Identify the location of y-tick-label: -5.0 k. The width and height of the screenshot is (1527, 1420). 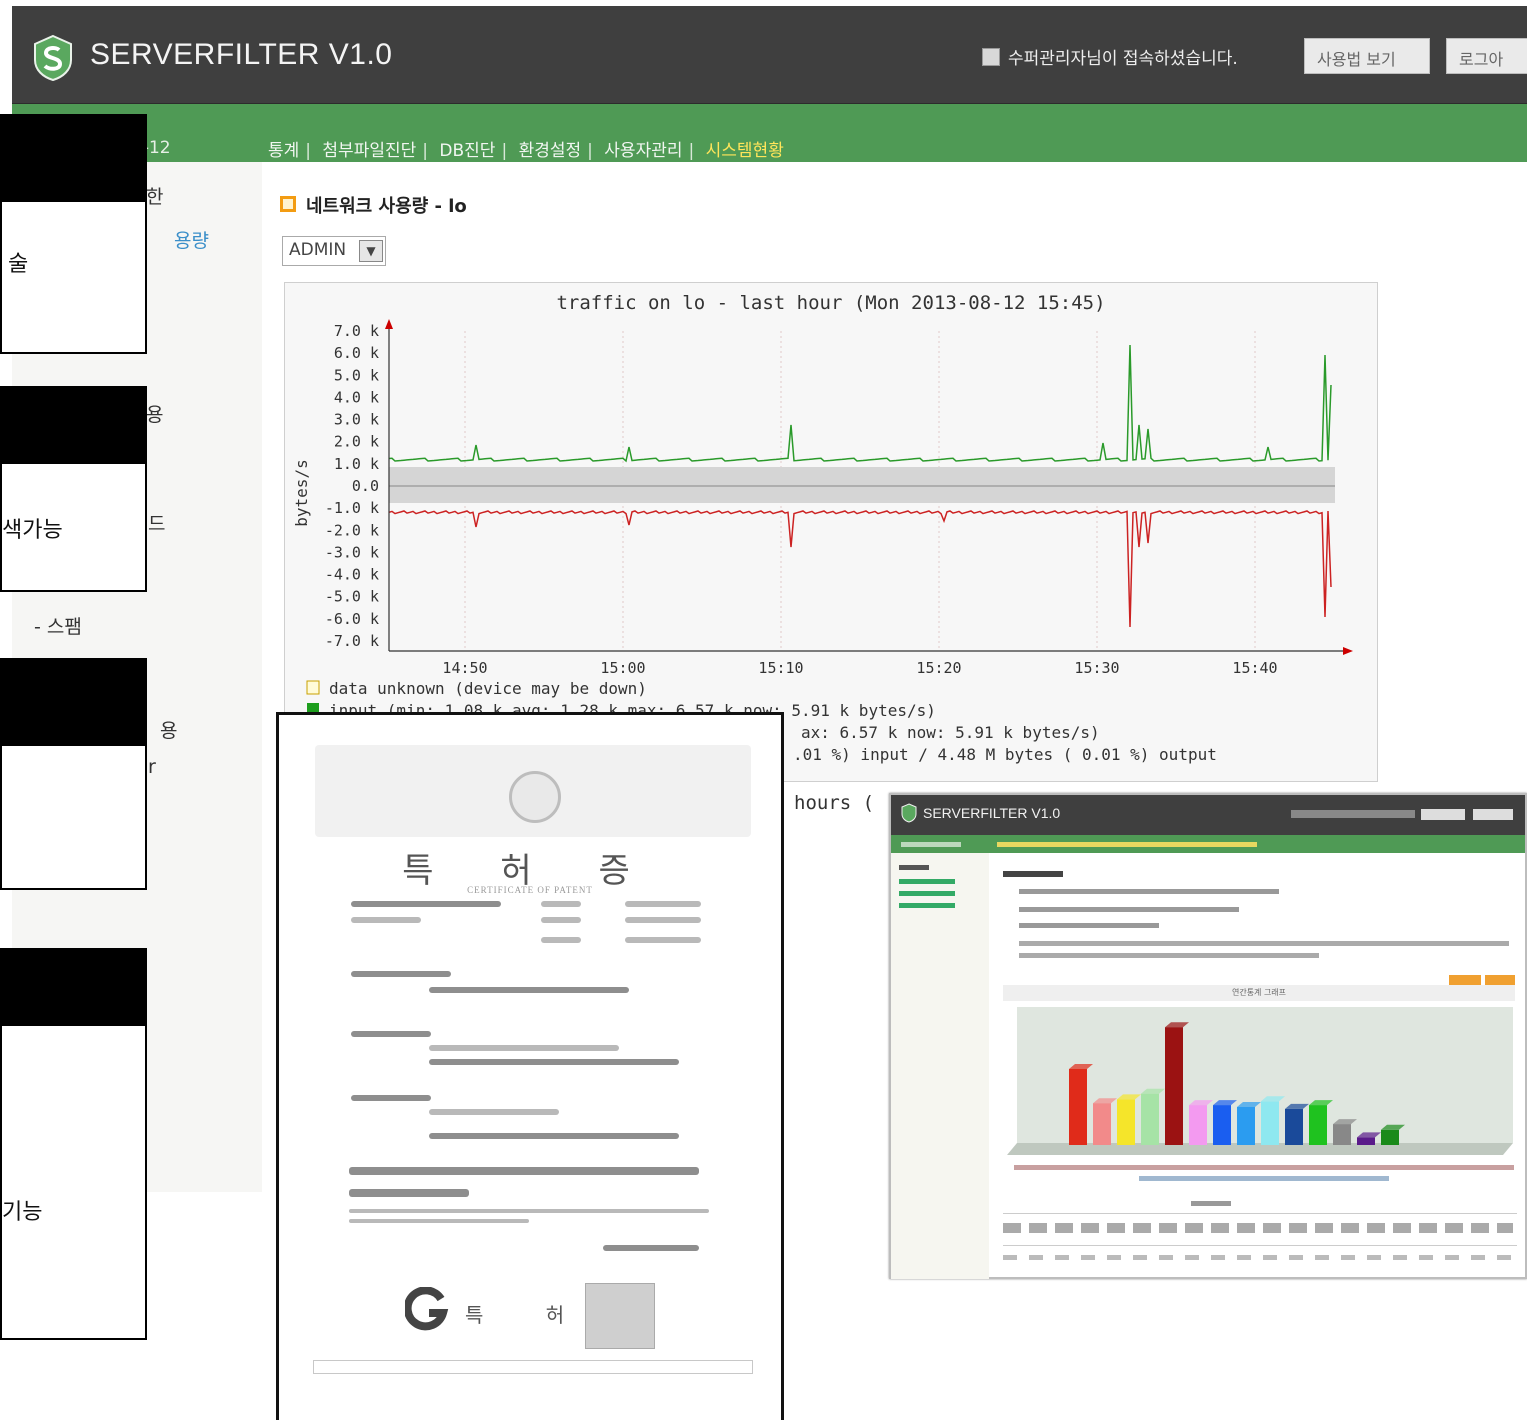
(352, 597).